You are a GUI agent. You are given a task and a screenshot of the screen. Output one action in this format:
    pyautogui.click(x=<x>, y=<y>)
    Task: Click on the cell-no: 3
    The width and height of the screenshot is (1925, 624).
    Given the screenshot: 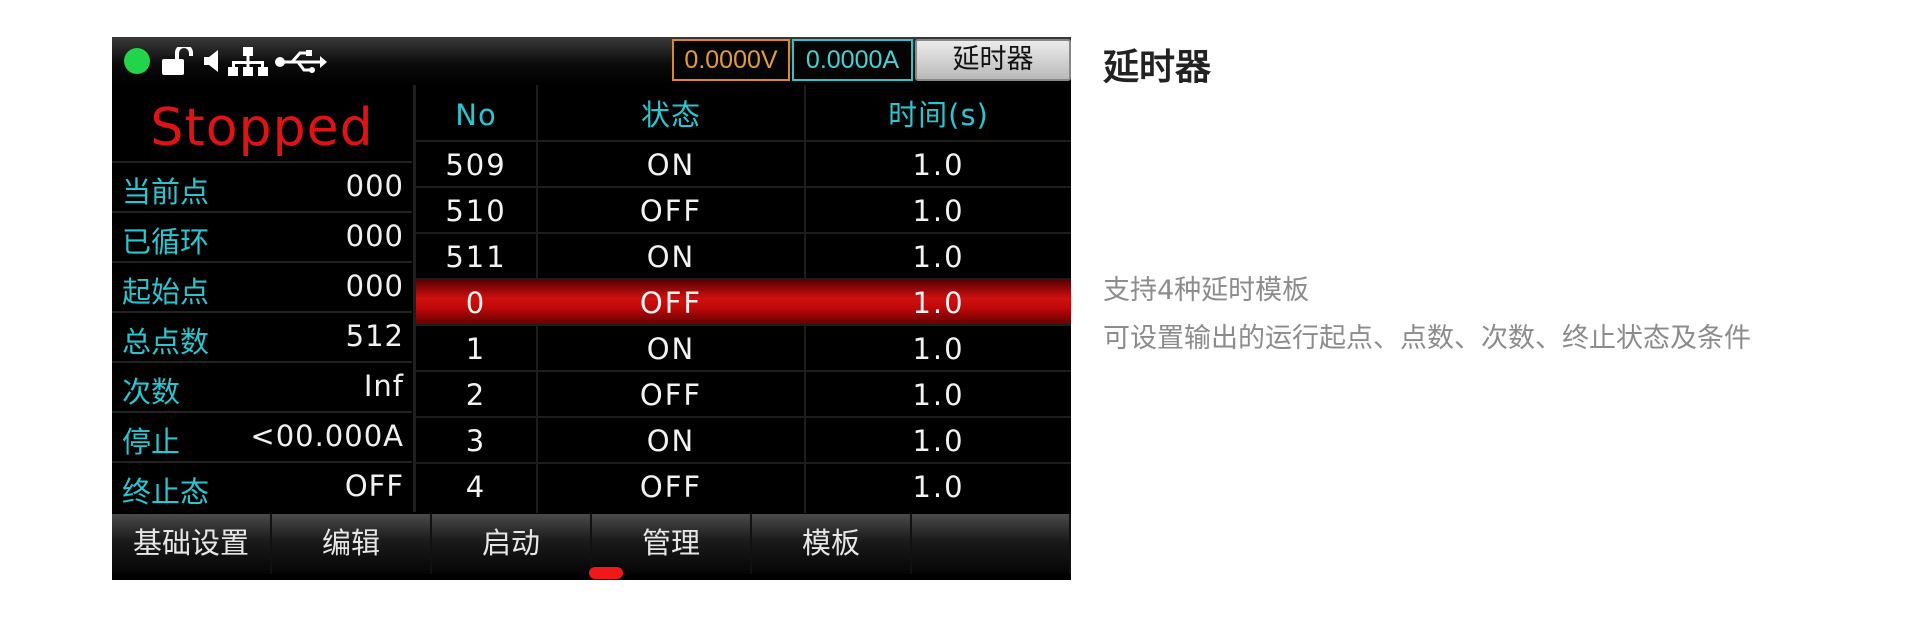 What is the action you would take?
    pyautogui.click(x=476, y=441)
    